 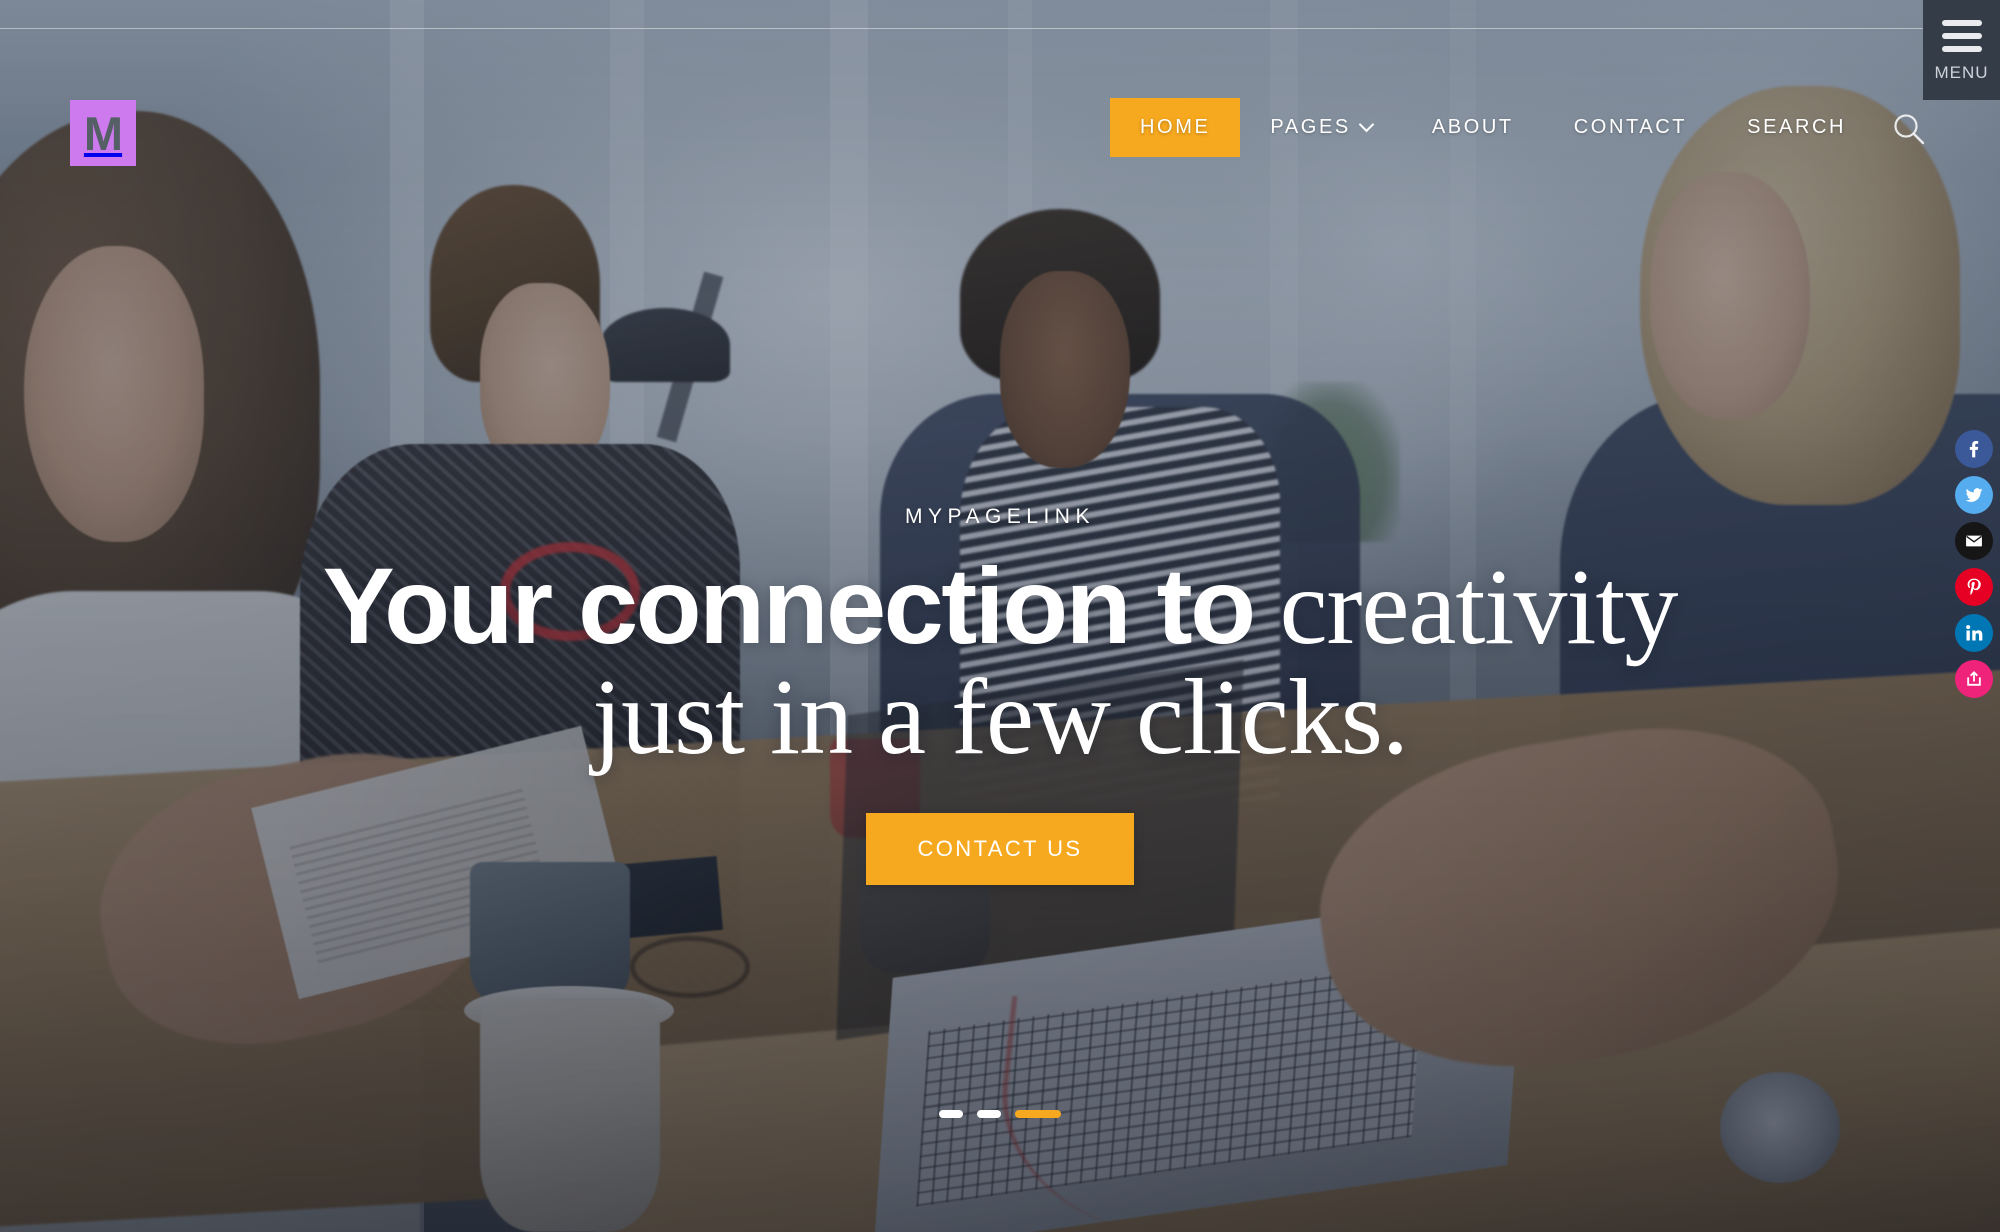 I want to click on envelope-icon, so click(x=1974, y=541).